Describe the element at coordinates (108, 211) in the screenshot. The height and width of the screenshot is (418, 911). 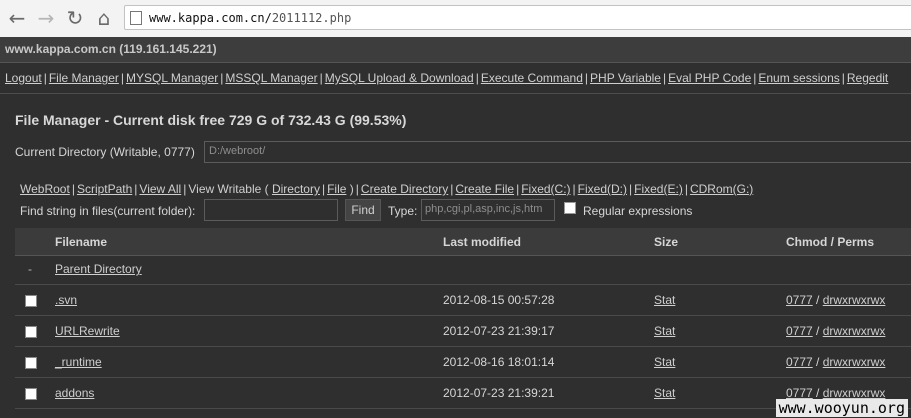
I see `find-label: Find string in files(current folder):` at that location.